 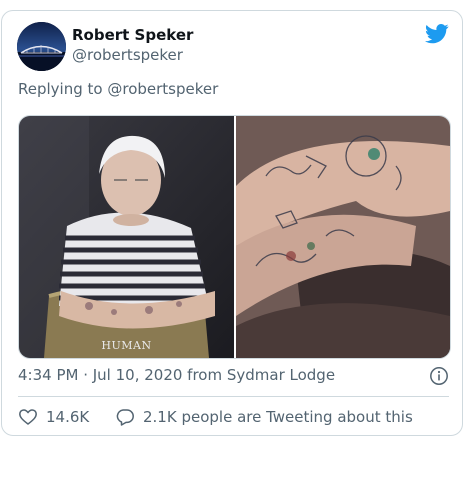 I want to click on author-name: Robert Speker, so click(x=132, y=35).